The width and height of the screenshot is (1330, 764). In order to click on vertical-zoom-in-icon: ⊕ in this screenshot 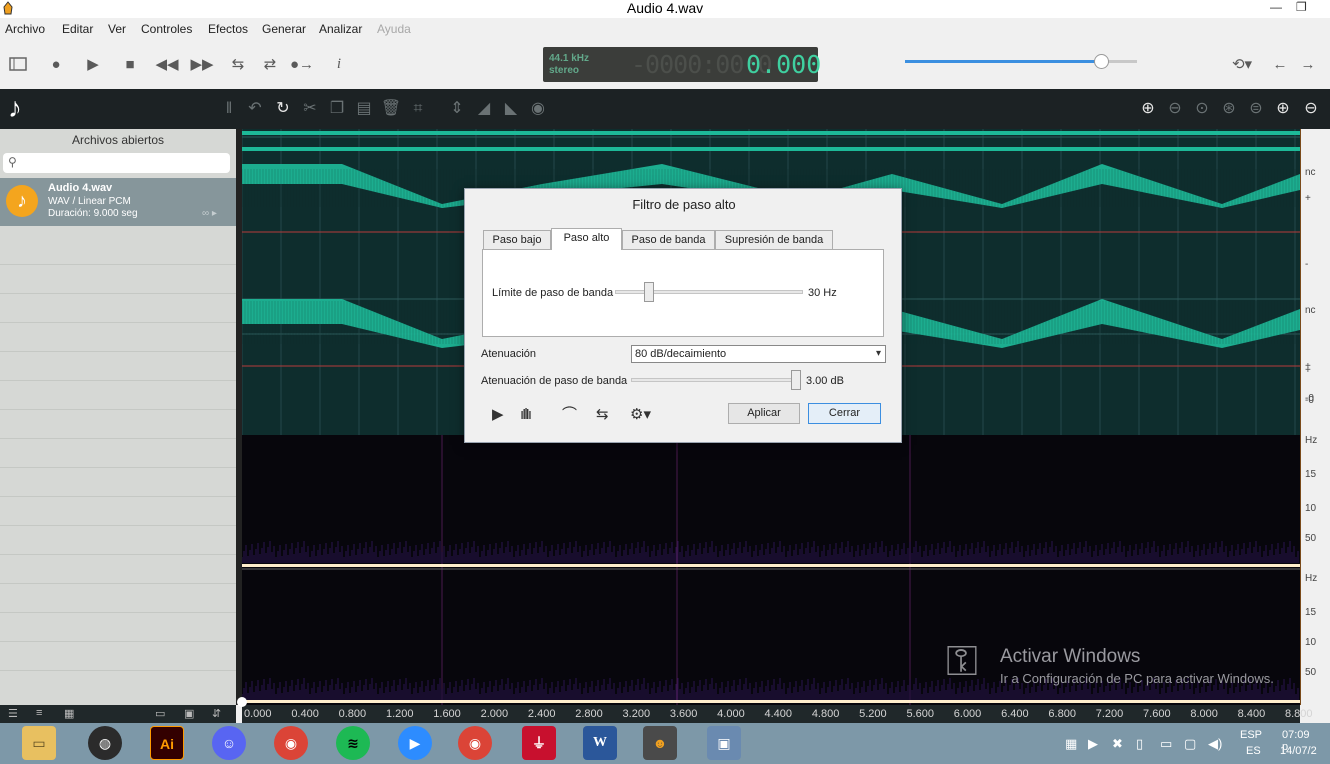, I will do `click(1283, 109)`.